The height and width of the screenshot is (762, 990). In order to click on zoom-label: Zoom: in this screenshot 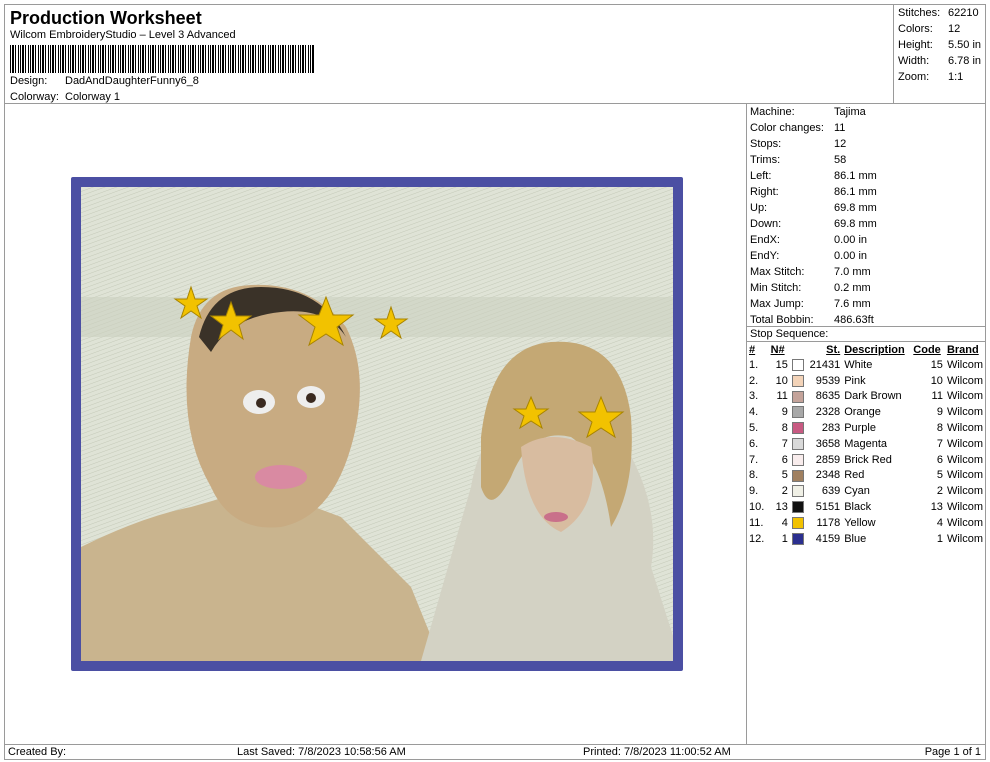, I will do `click(914, 77)`.